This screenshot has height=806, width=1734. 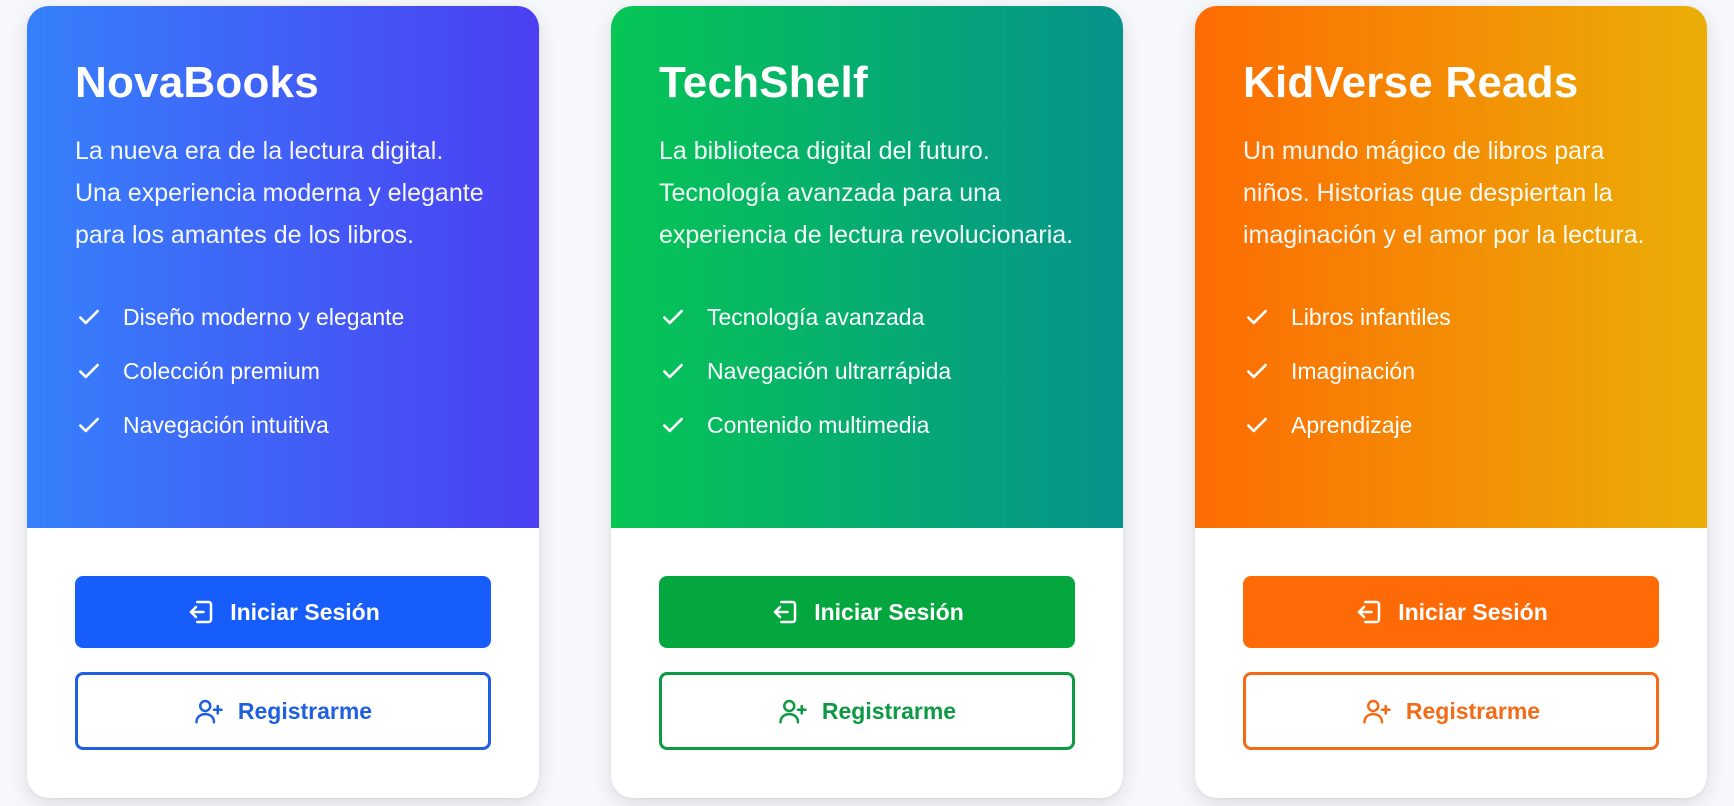 I want to click on feature-label: Diseño moderno y elegante, so click(x=264, y=316).